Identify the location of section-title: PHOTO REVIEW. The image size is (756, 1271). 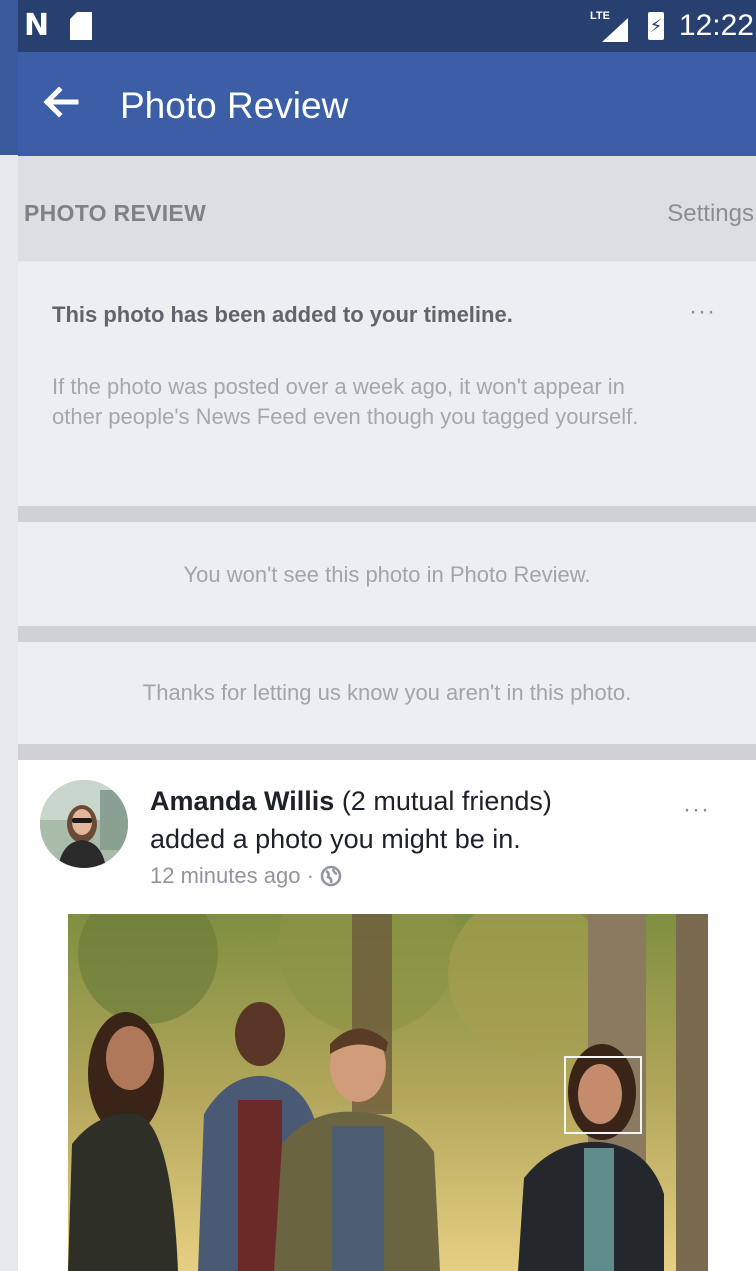
(115, 213).